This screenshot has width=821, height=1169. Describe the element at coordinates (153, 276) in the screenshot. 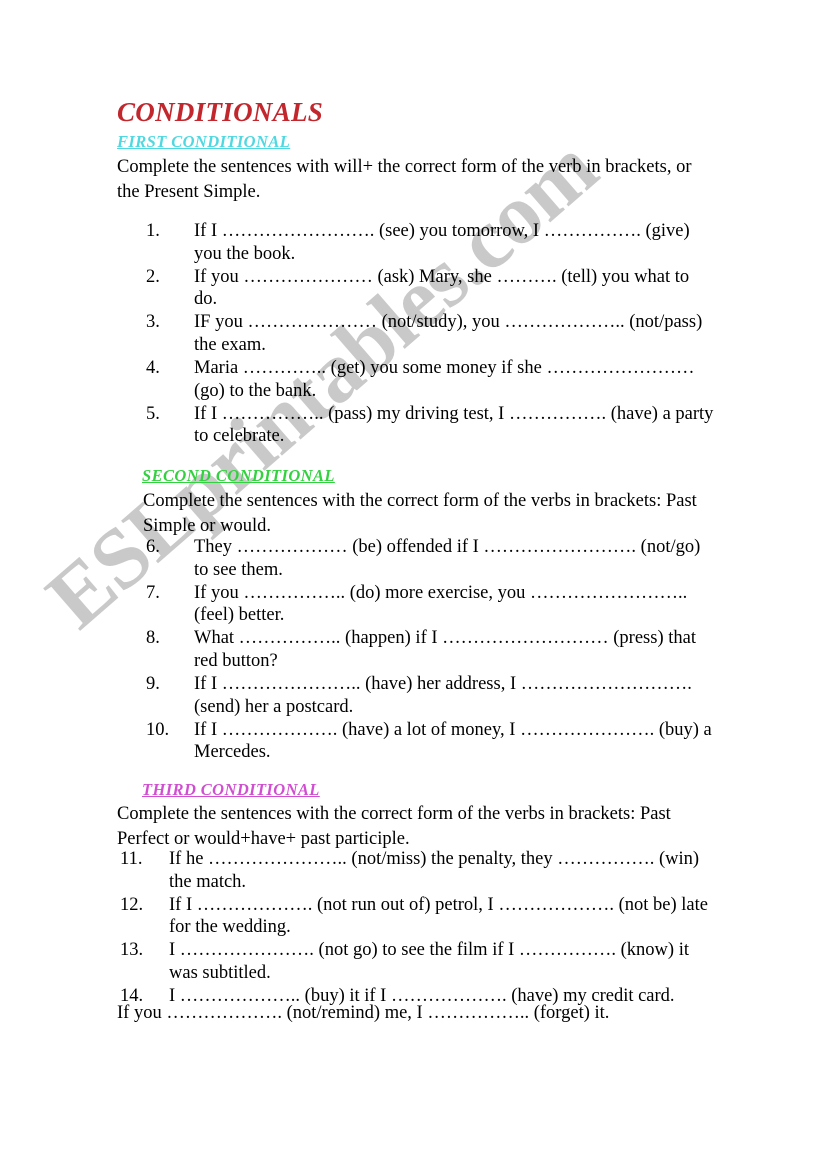

I see `item-number: 2.` at that location.